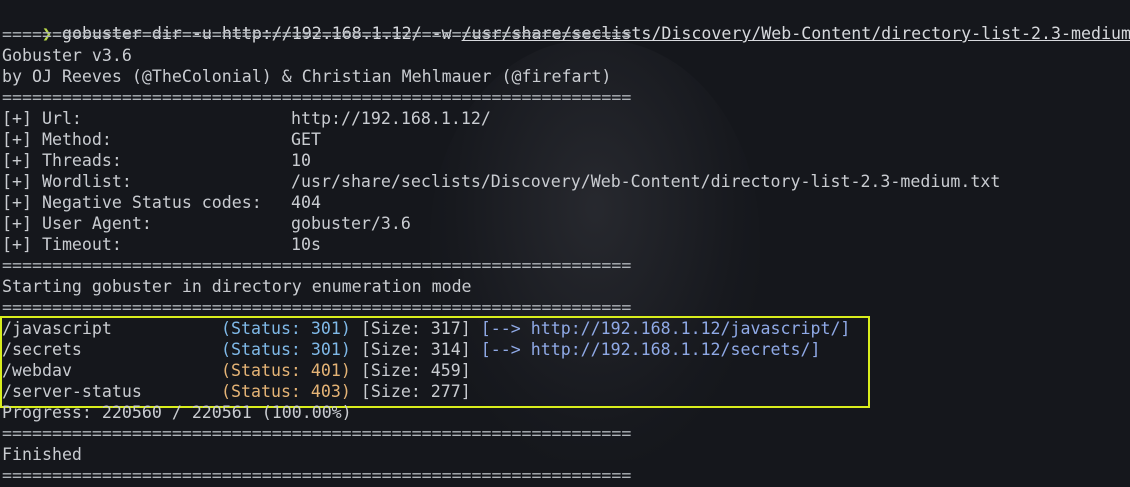 The height and width of the screenshot is (487, 1130). Describe the element at coordinates (666, 328) in the screenshot. I see `result-redirect-link: [--> http://192.168.1.12/javascript/]` at that location.